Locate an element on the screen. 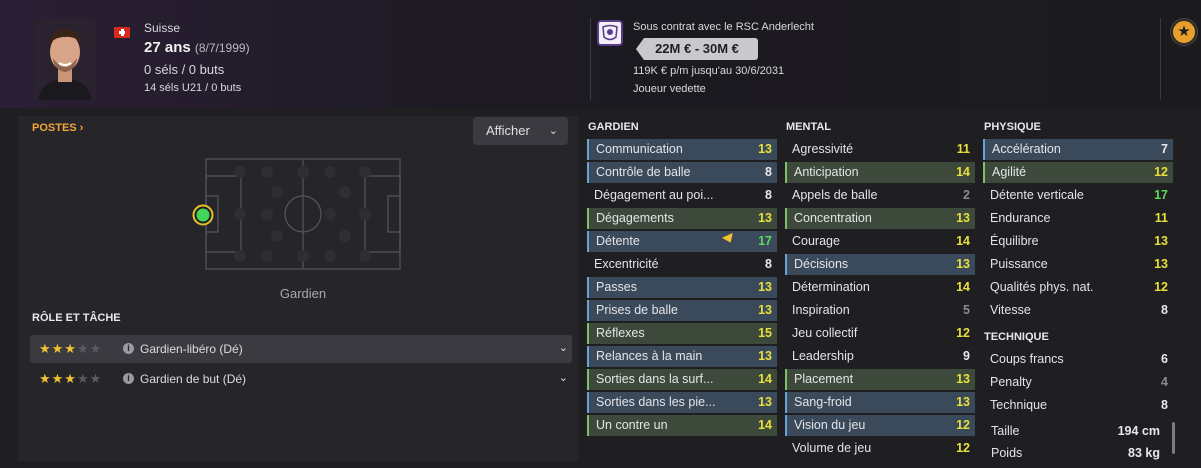 The width and height of the screenshot is (1201, 468). attribute-value: 9 is located at coordinates (966, 356).